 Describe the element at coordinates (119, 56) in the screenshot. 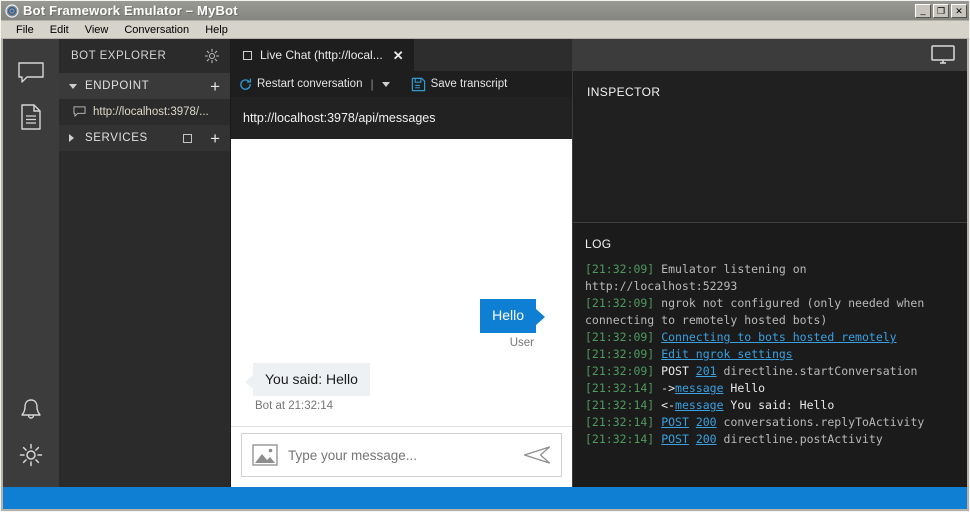

I see `bot-explorer-title: BOT EXPLORER` at that location.